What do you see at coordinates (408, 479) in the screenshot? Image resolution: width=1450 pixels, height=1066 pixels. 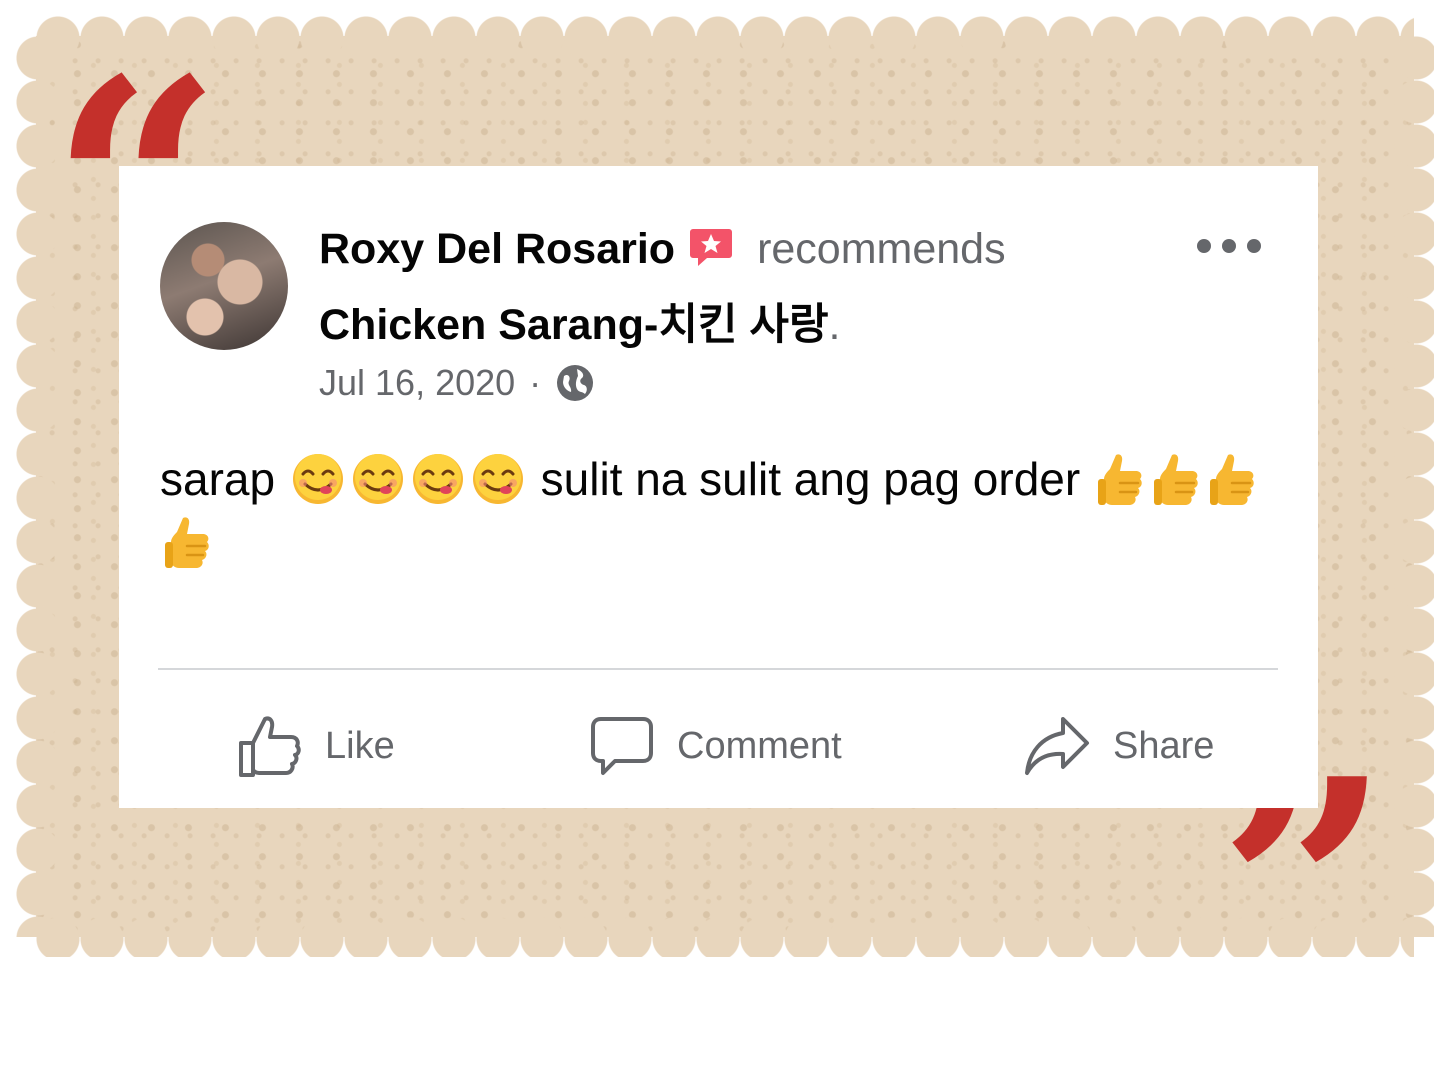 I see `face-emoji-group` at bounding box center [408, 479].